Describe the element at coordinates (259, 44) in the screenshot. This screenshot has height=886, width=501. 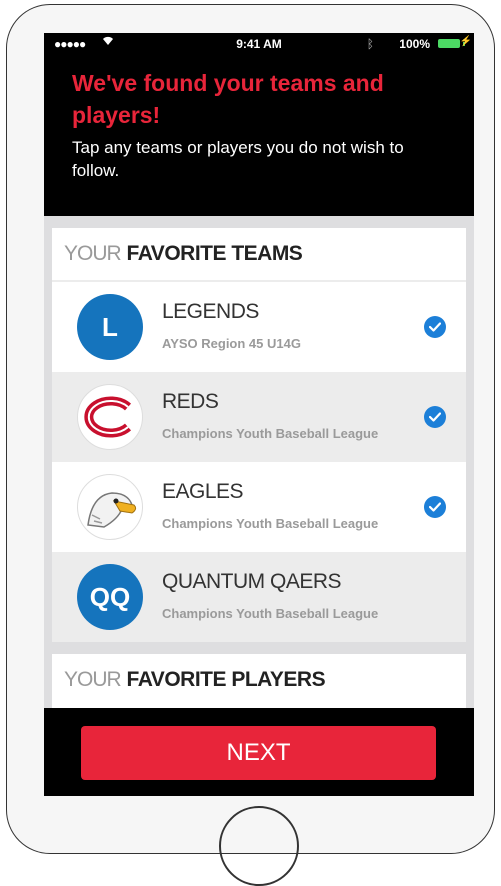
I see `status-bar: ●●●●● 9:41 AM ᛒ 100% ⚡` at that location.